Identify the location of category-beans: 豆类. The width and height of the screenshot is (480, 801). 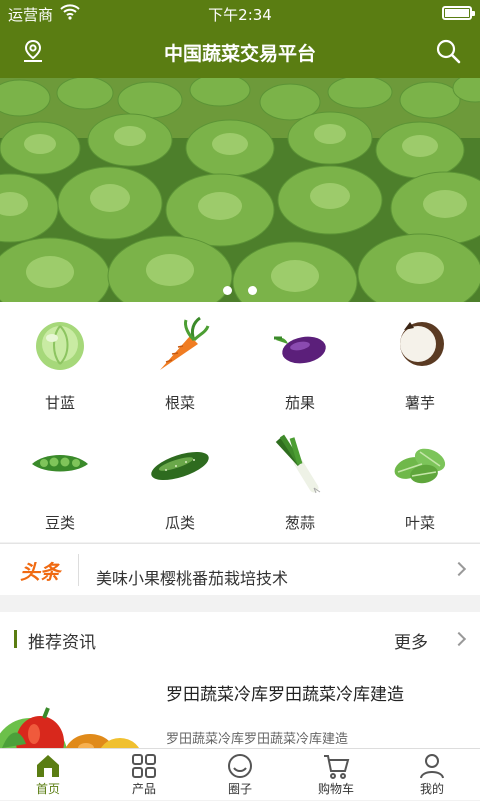
(60, 482).